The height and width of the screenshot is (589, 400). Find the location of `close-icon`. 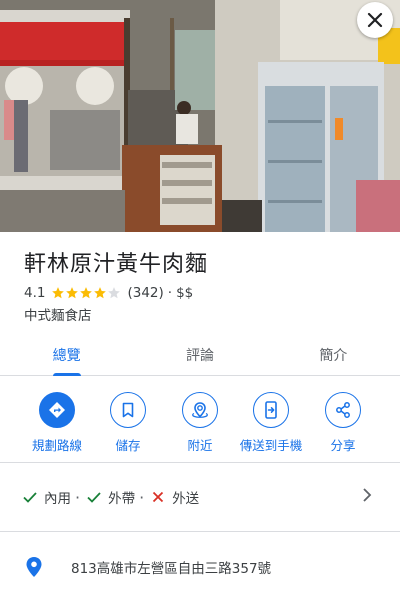

close-icon is located at coordinates (375, 20).